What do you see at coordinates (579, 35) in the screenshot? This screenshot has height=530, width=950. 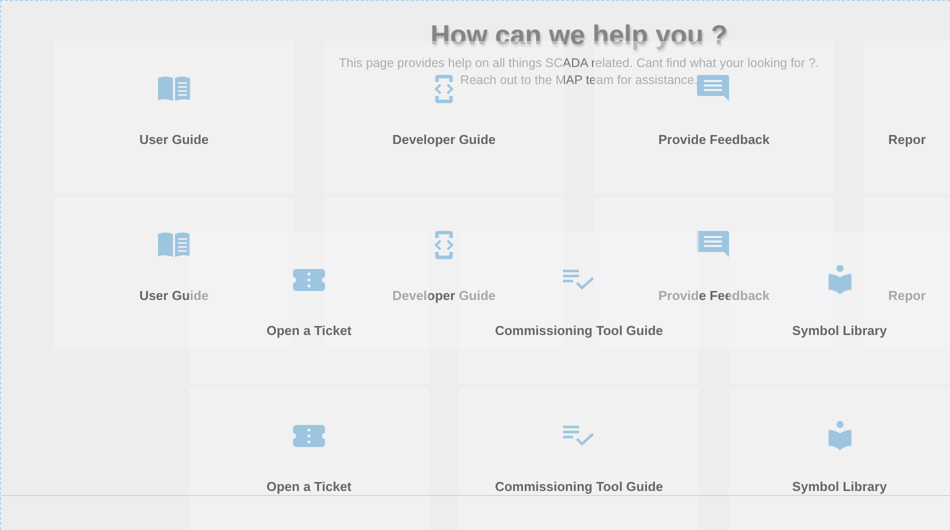 I see `page-title: How can we help you ?` at bounding box center [579, 35].